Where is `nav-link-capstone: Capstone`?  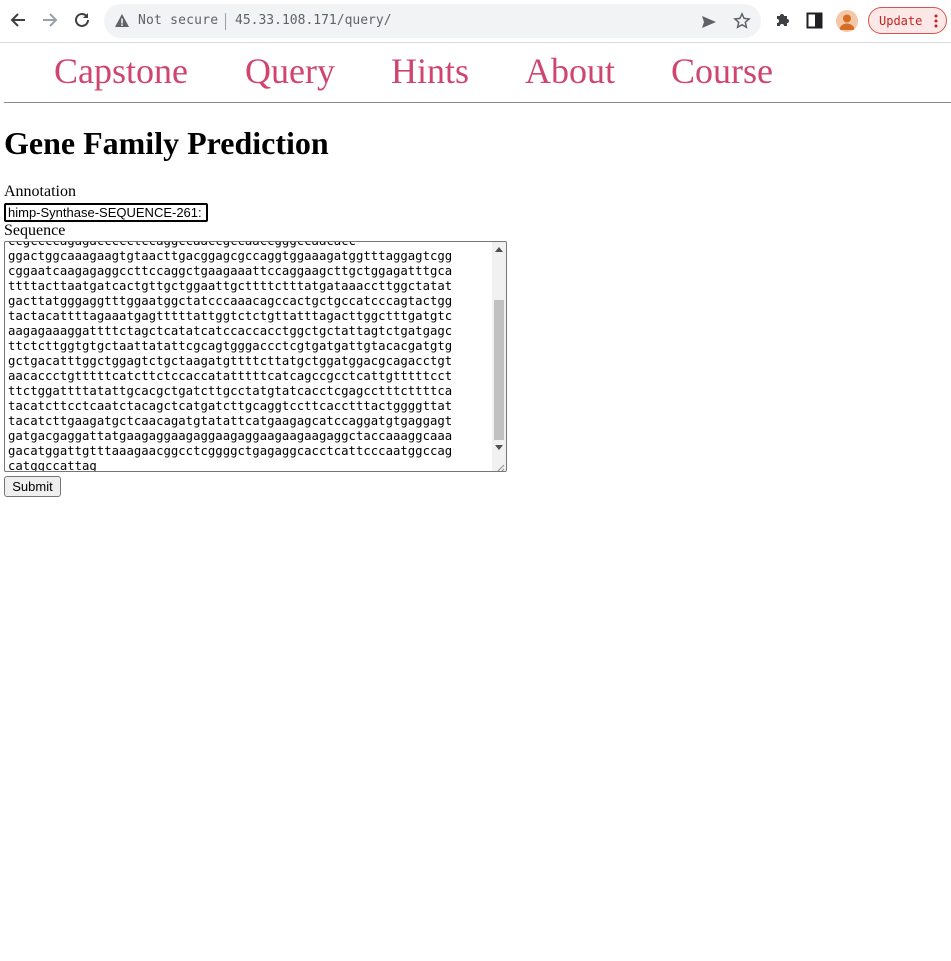
nav-link-capstone: Capstone is located at coordinates (121, 71).